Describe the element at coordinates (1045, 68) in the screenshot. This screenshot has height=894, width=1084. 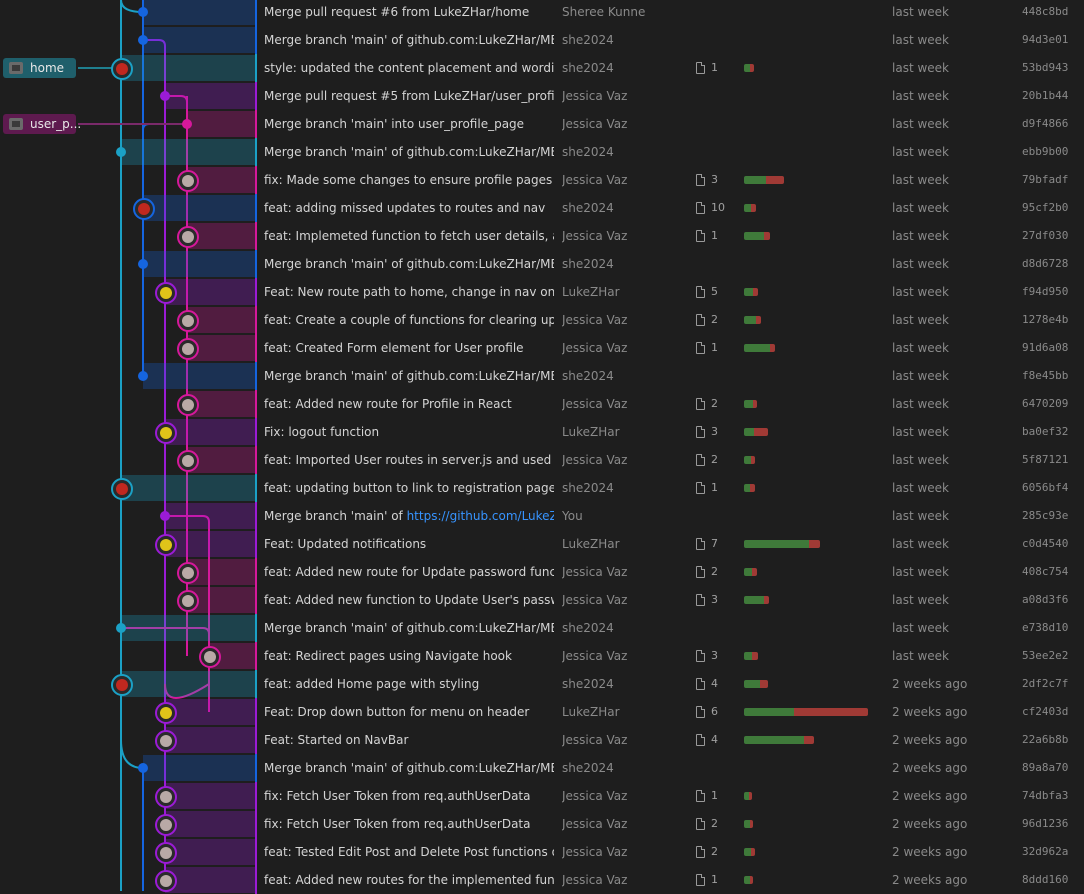
I see `commit-sha: 53bd943` at that location.